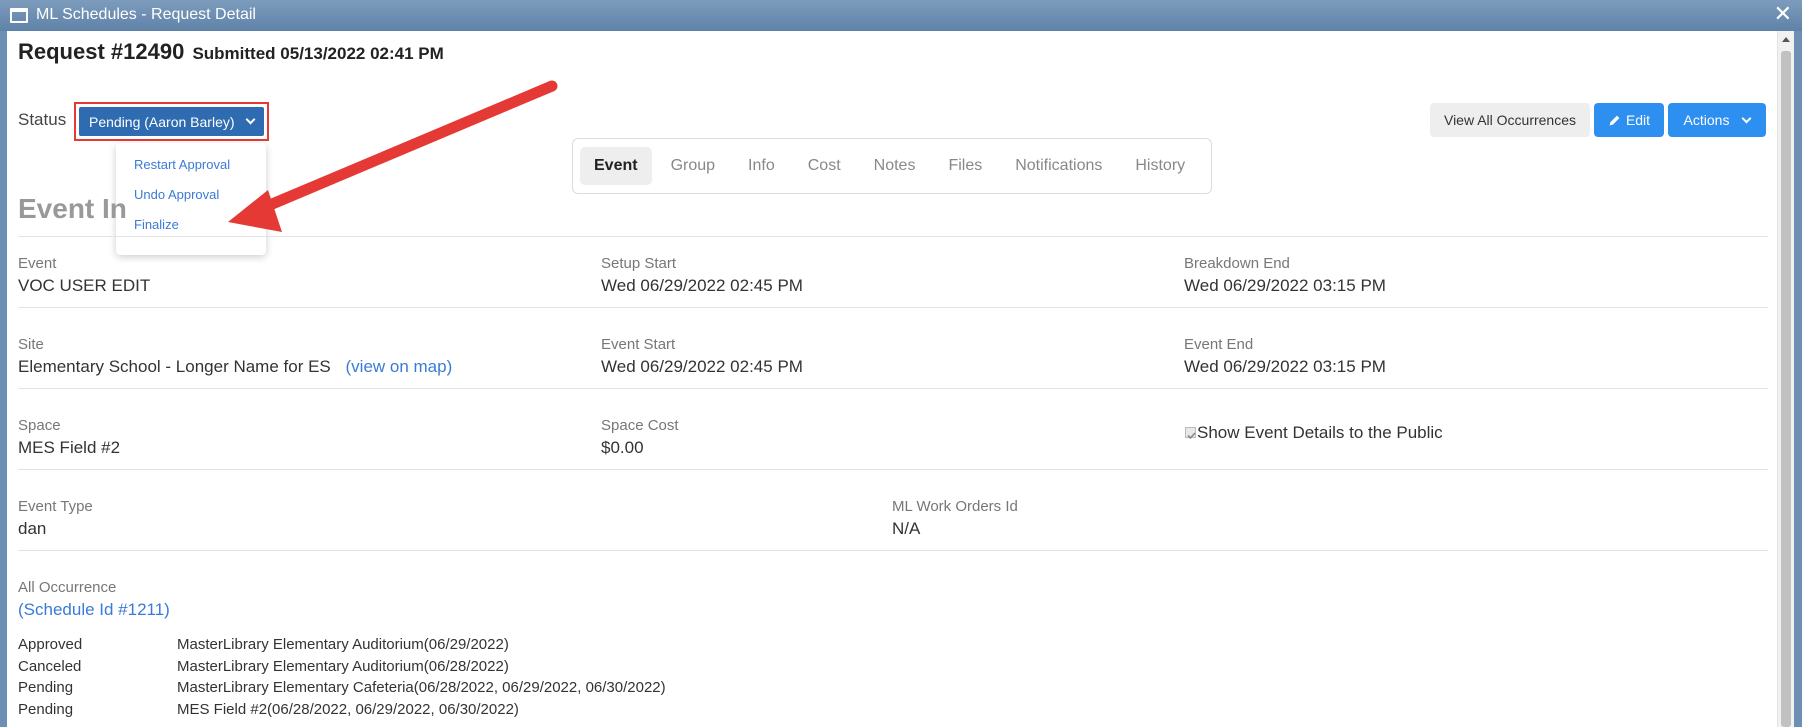 This screenshot has width=1802, height=727. I want to click on status-menu: Restart Approval Undo Approval Finalize, so click(191, 199).